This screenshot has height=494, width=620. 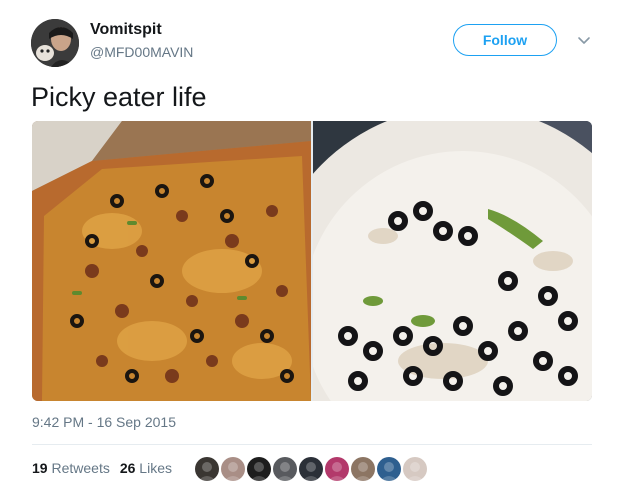 I want to click on likes-stat: 26 Likes, so click(x=146, y=468).